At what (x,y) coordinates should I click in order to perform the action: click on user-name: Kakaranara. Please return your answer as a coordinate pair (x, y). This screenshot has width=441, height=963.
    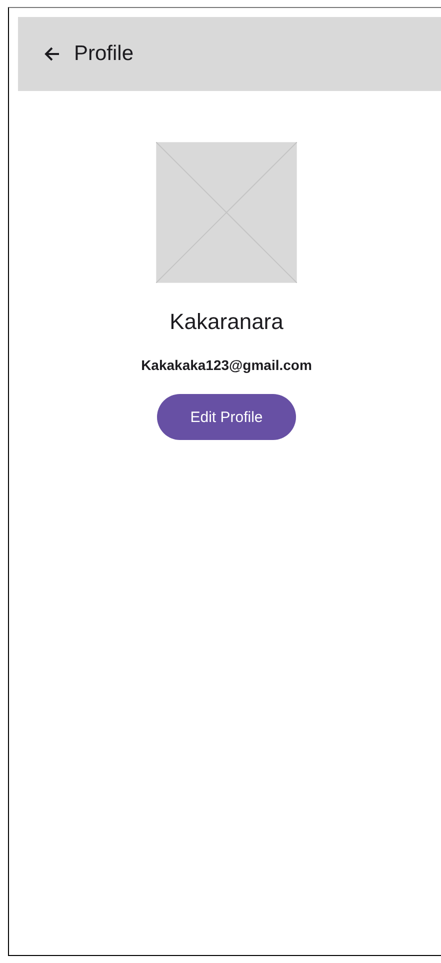
    Looking at the image, I should click on (227, 322).